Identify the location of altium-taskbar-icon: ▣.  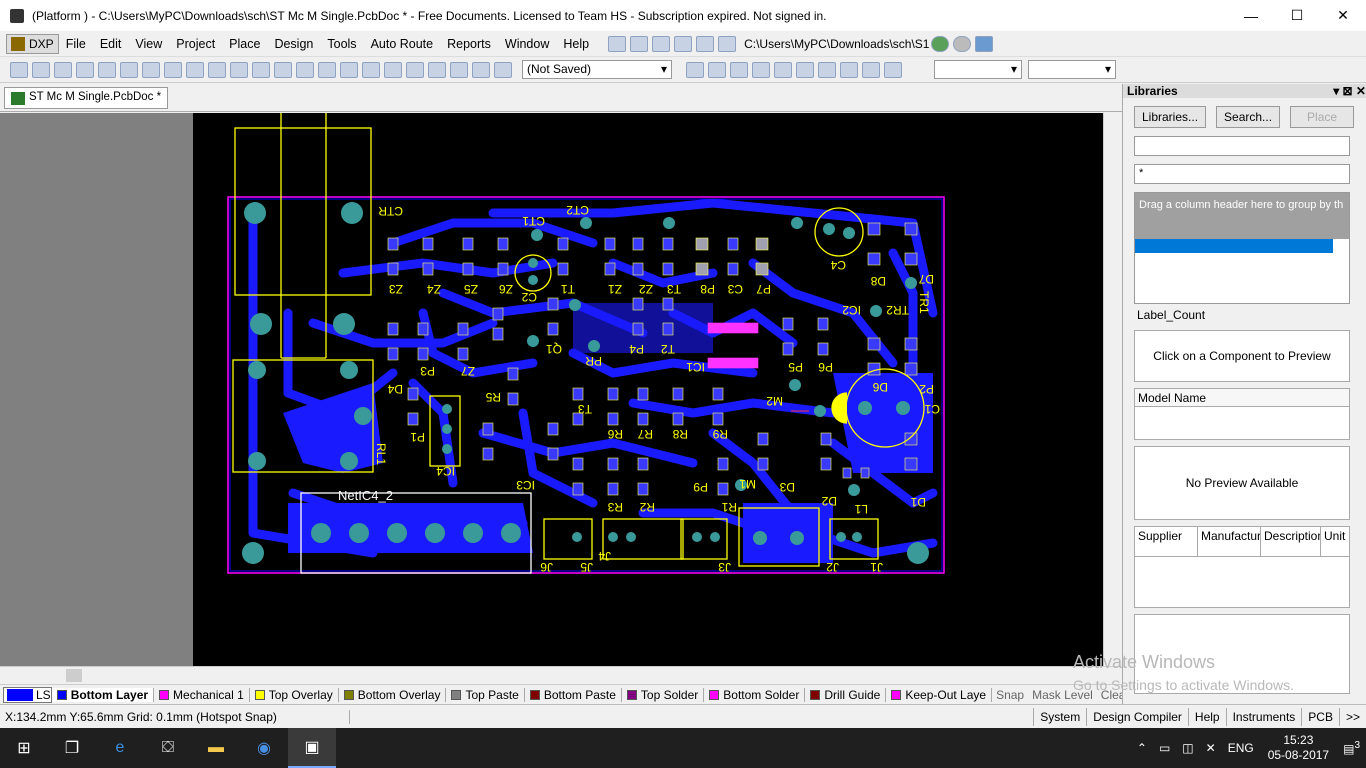
(312, 748).